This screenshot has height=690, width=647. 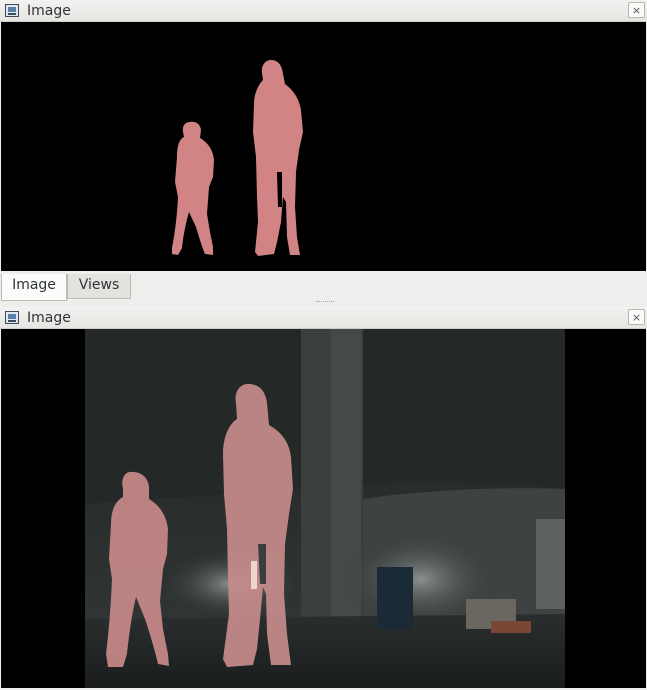 I want to click on top-panel-close-button: ×, so click(x=636, y=10).